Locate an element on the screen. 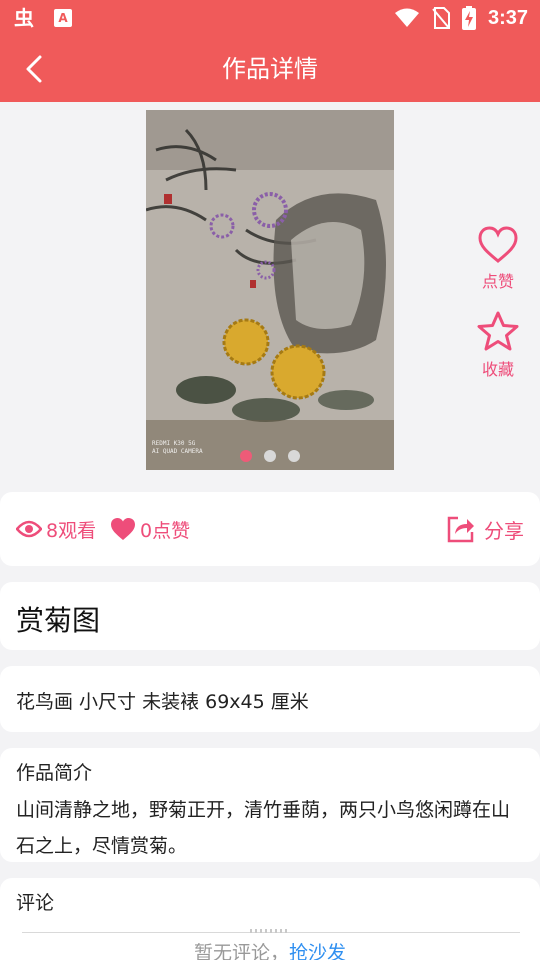 This screenshot has width=540, height=960. empty-comment-row: 暂无评论，抢沙发 is located at coordinates (270, 950).